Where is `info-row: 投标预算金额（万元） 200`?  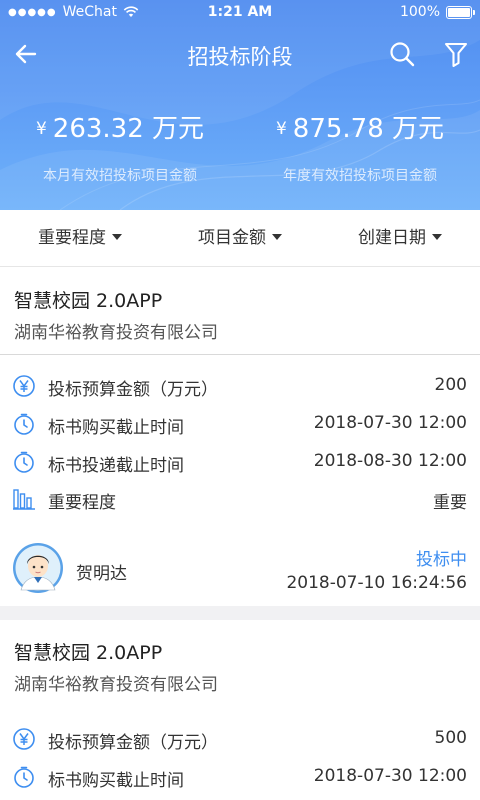 info-row: 投标预算金额（万元） 200 is located at coordinates (240, 386).